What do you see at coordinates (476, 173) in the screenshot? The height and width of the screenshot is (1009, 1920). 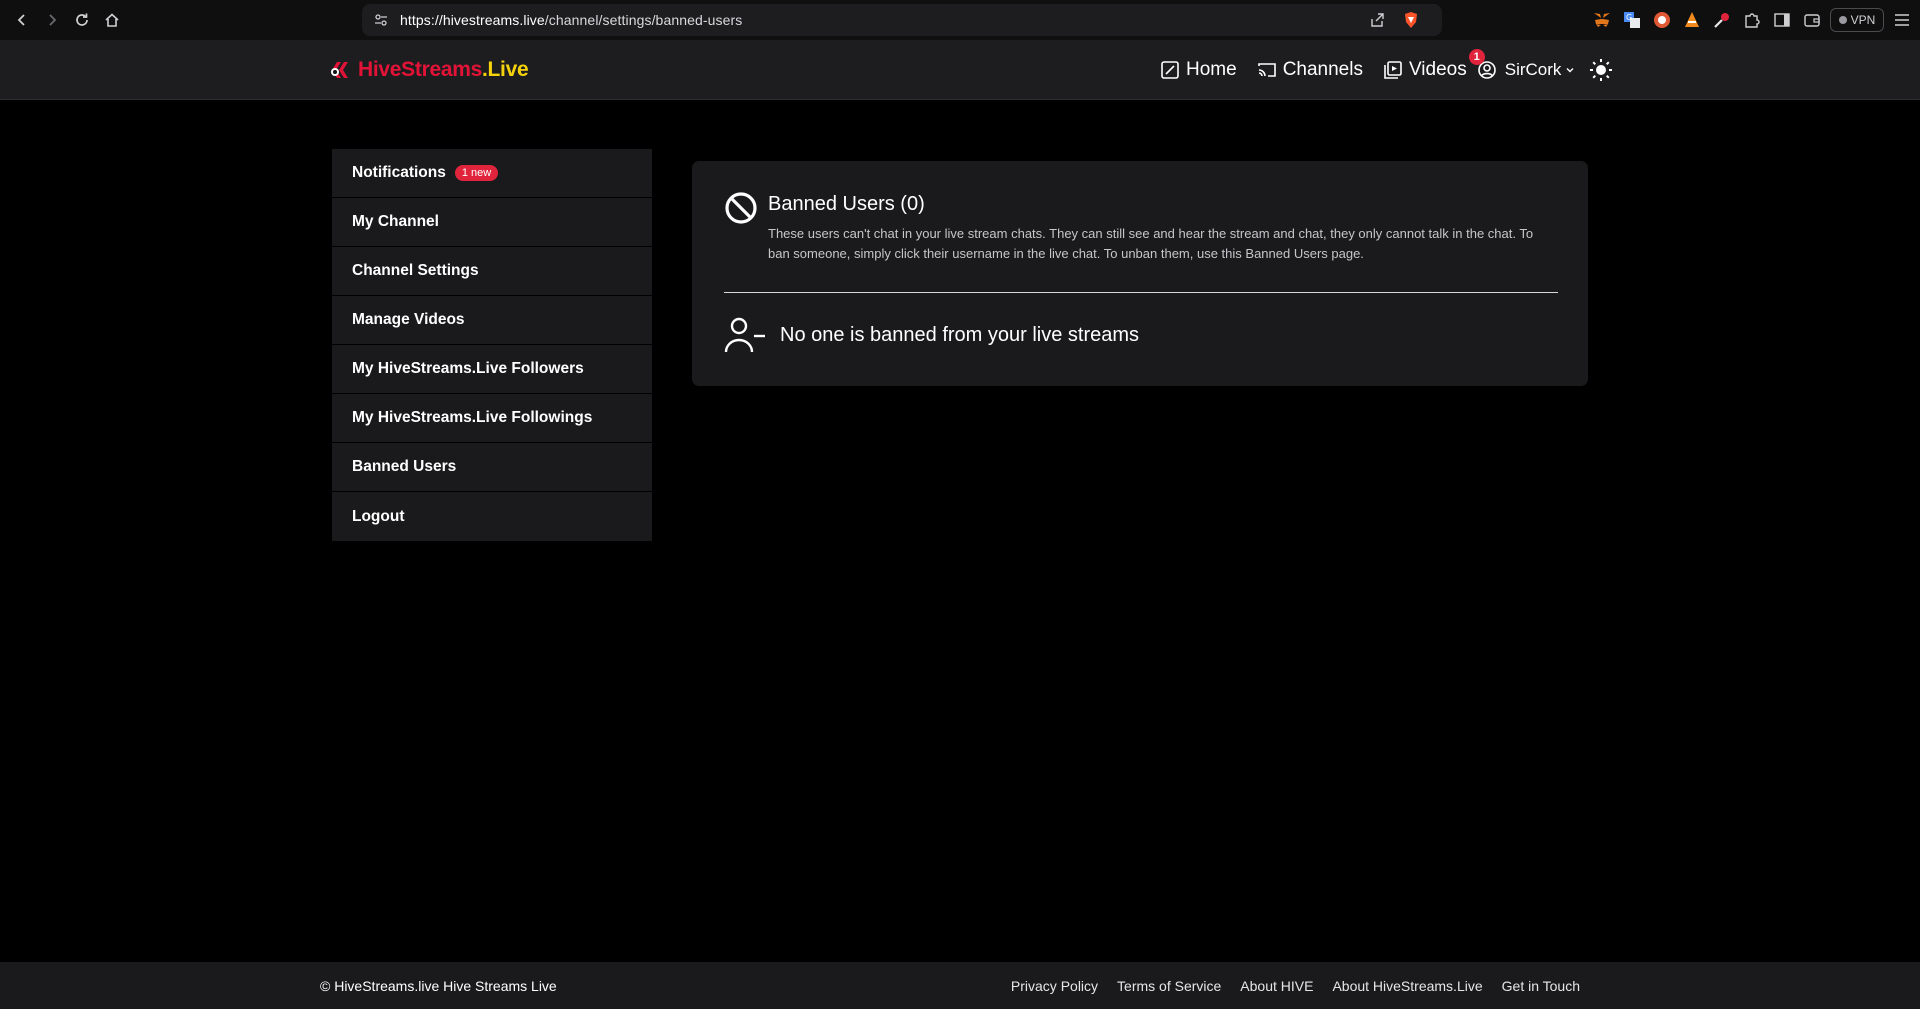 I see `new-badge: 1 new` at bounding box center [476, 173].